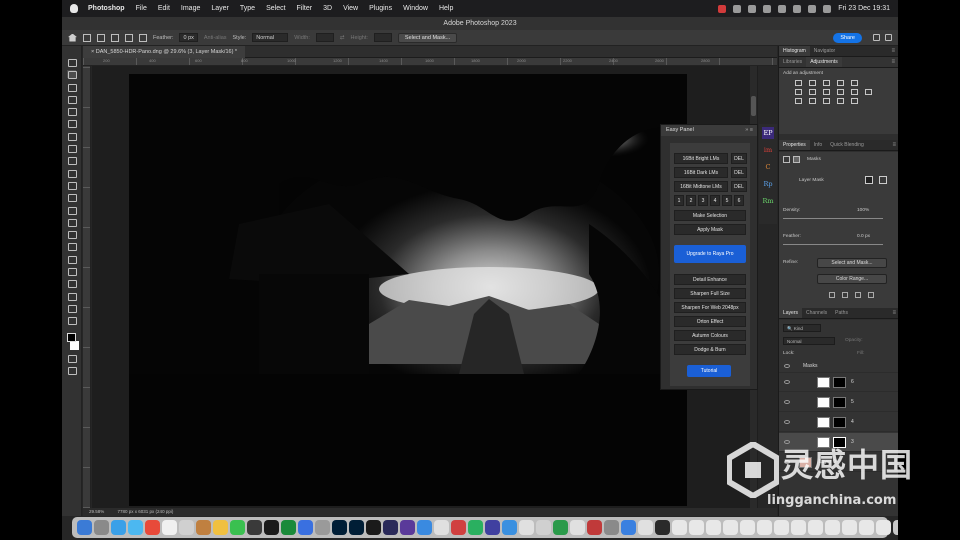 Image resolution: width=960 pixels, height=540 pixels. I want to click on vertical-ruler, so click(87, 287).